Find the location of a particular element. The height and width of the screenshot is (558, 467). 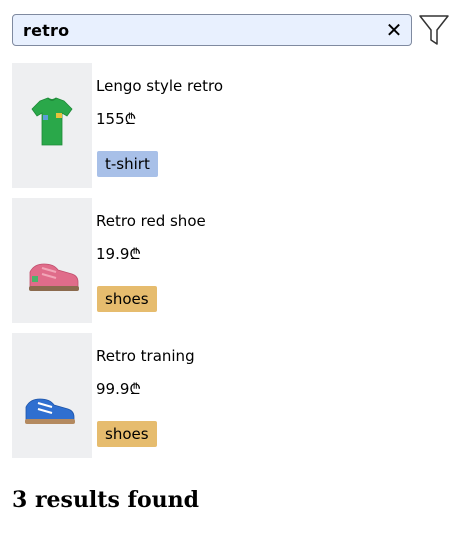

search-input: retro ✕ is located at coordinates (212, 30).